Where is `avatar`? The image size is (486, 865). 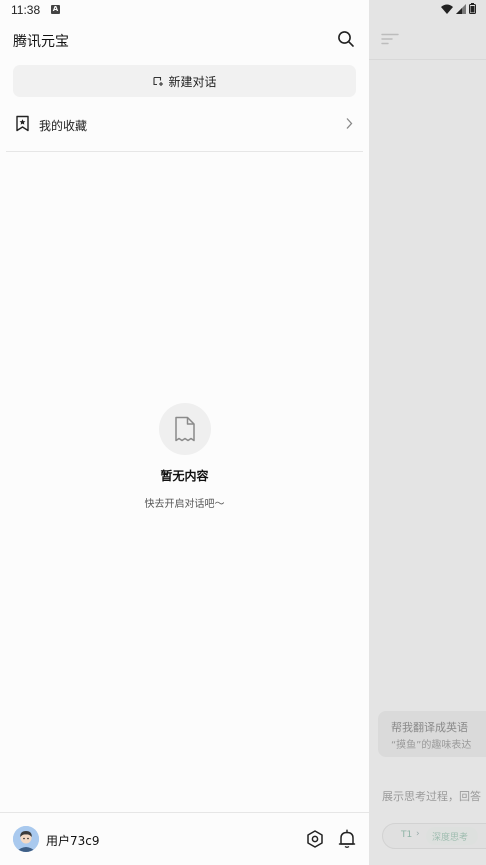
avatar is located at coordinates (26, 839).